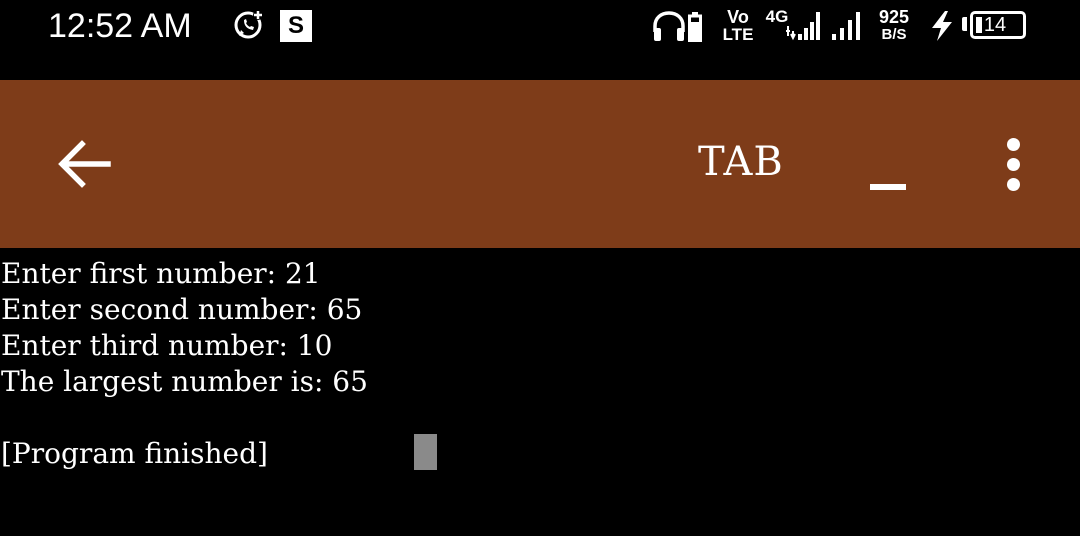  I want to click on minimize-icon, so click(888, 187).